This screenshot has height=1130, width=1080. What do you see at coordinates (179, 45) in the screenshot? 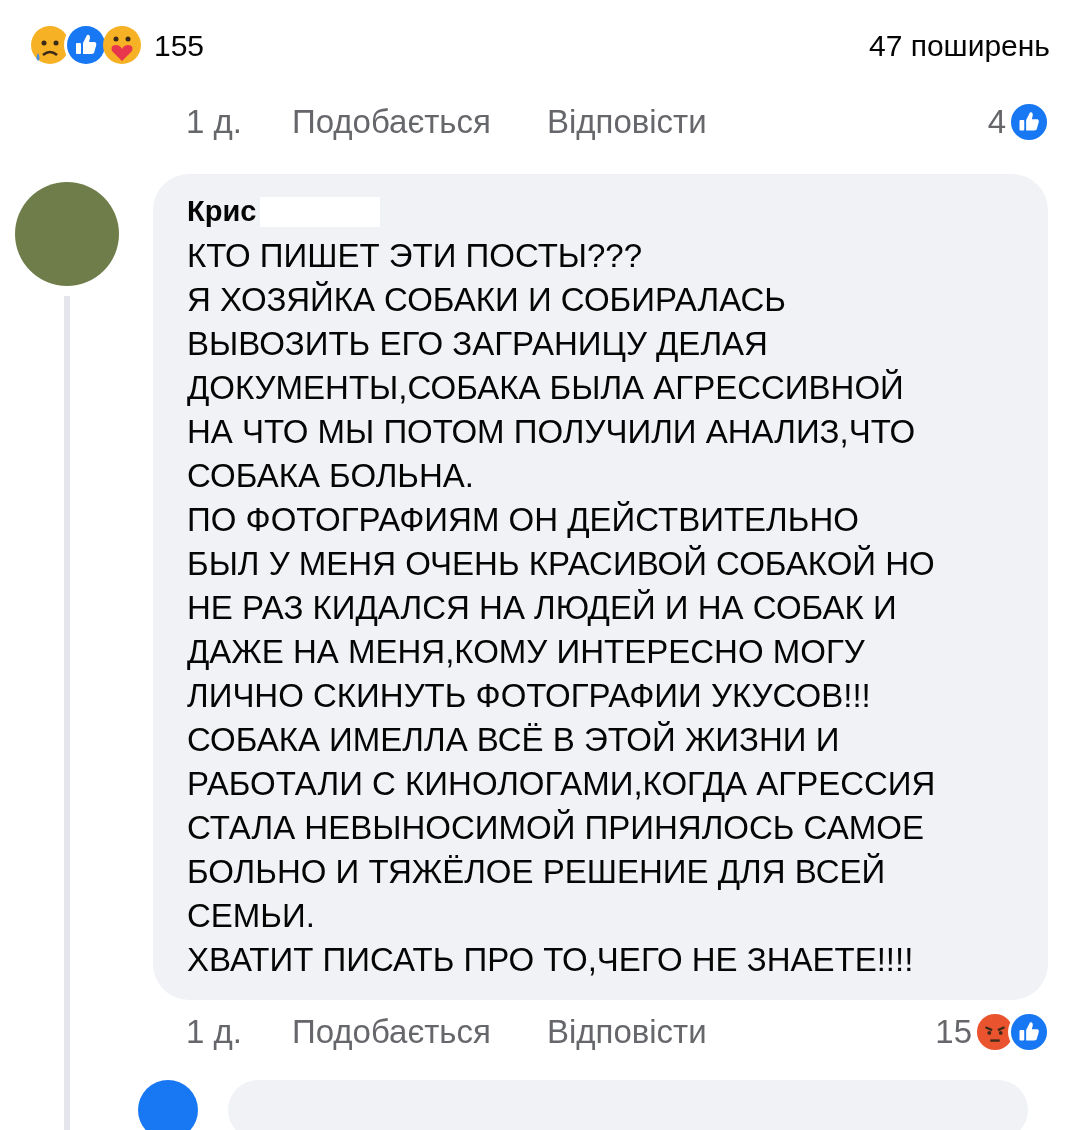
I see `reaction-count: 155` at bounding box center [179, 45].